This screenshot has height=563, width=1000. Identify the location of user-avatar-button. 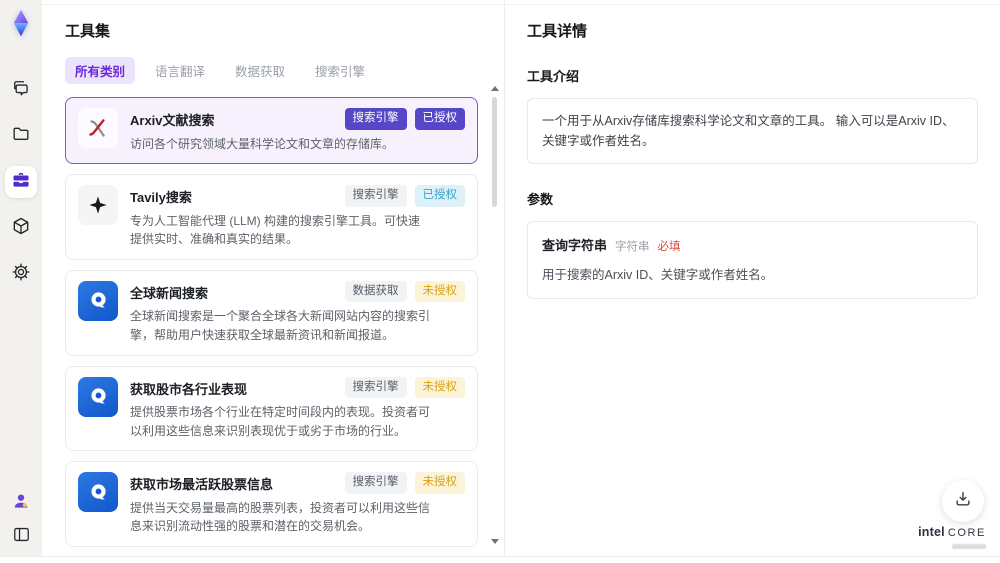
(21, 503).